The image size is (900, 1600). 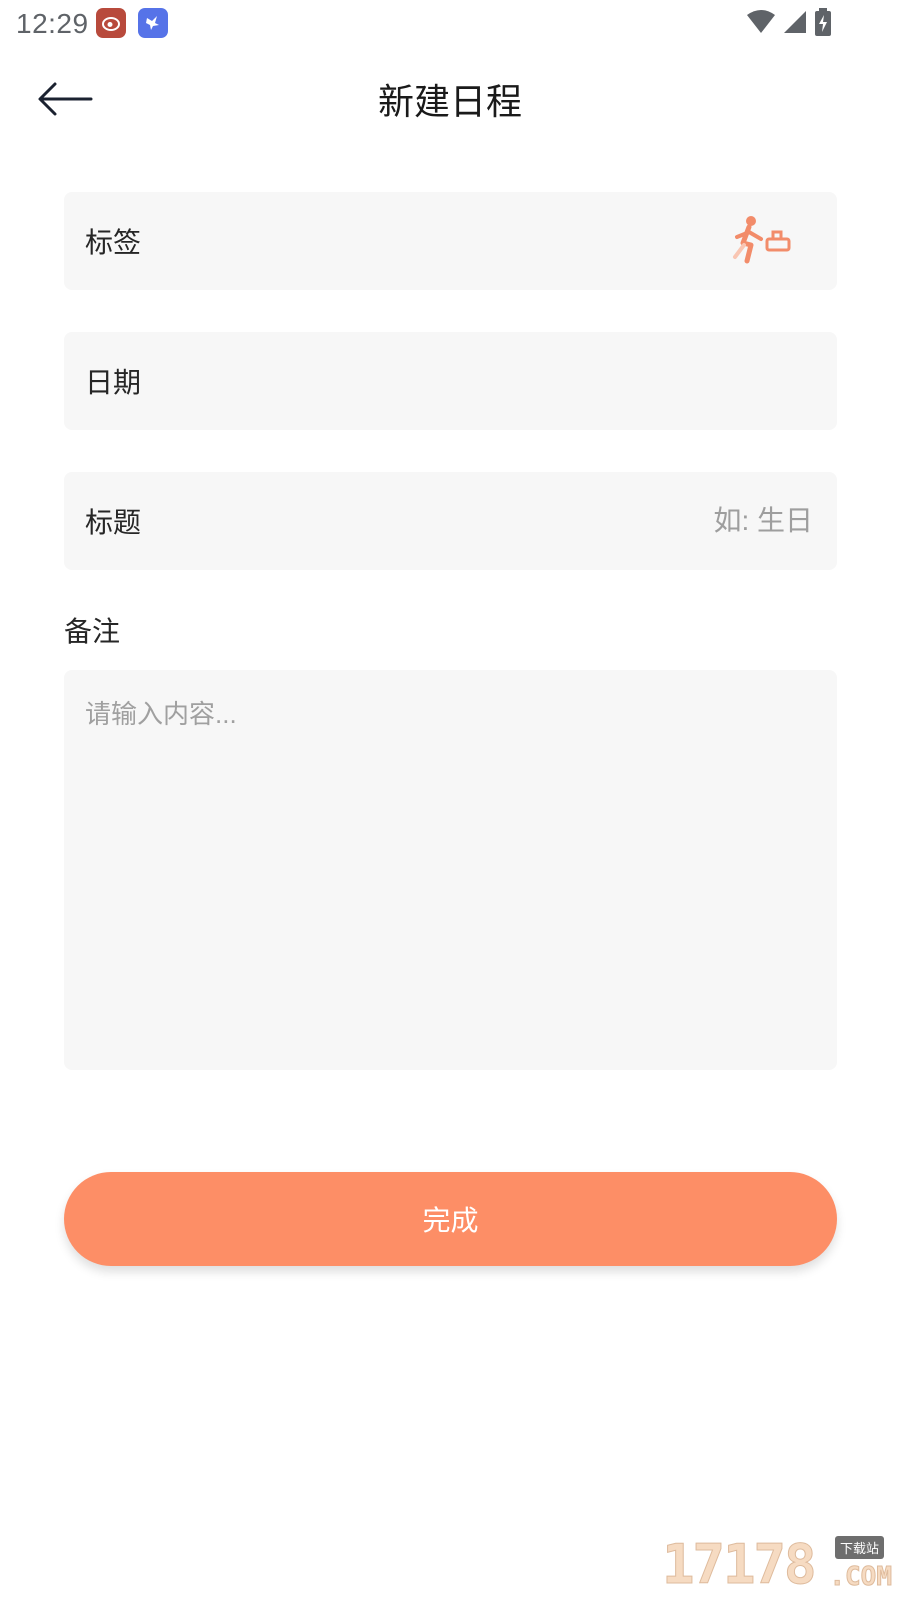 What do you see at coordinates (450, 521) in the screenshot?
I see `title-field: 标题` at bounding box center [450, 521].